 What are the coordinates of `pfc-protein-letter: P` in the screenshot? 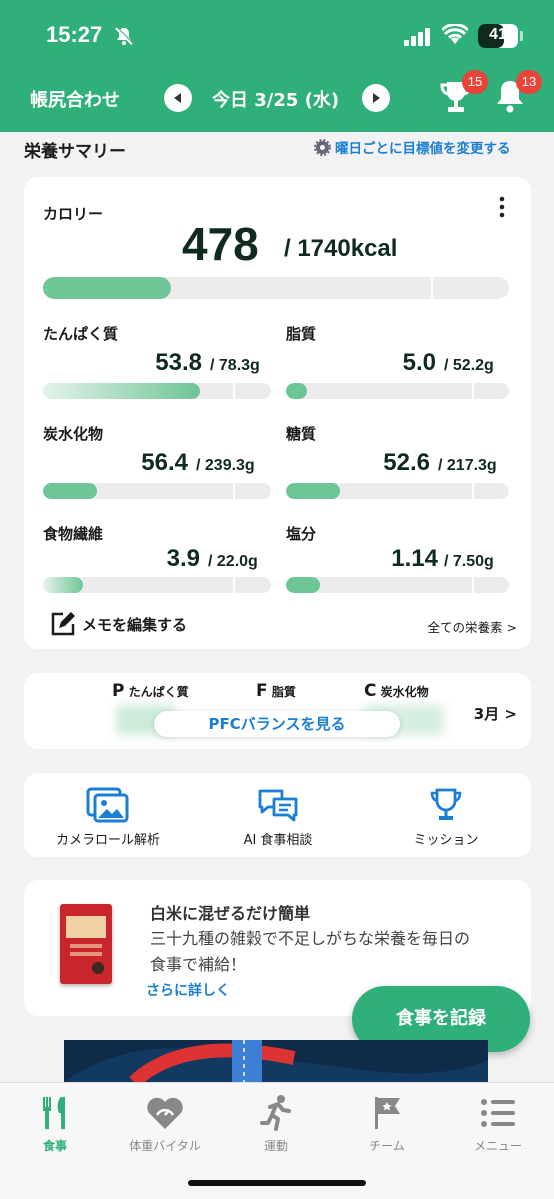 It's located at (118, 691).